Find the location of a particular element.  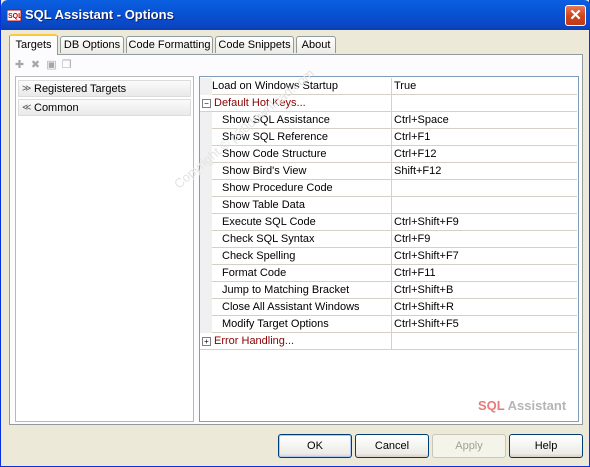

group-registered-targets: ≫ Registered Targets is located at coordinates (104, 88).